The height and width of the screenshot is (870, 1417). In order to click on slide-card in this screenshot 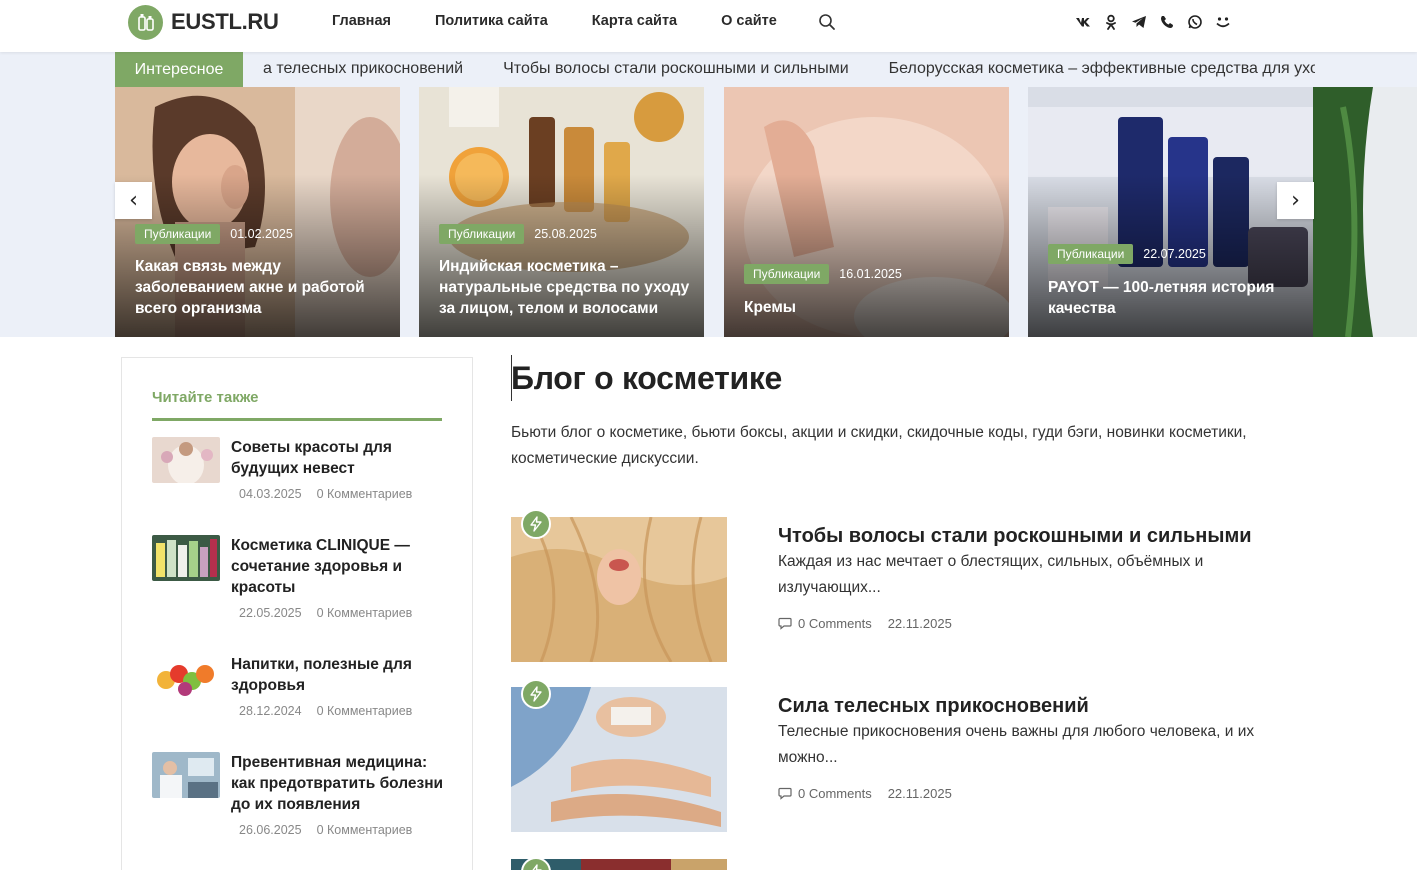, I will do `click(1365, 212)`.